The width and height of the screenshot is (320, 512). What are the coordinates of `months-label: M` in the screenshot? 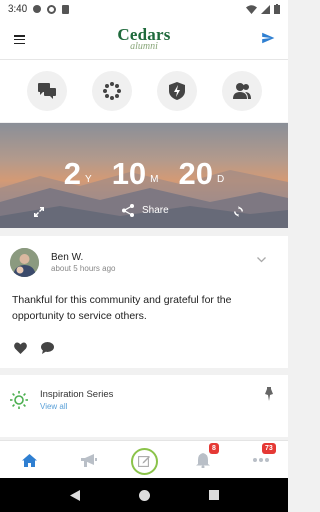 It's located at (154, 179).